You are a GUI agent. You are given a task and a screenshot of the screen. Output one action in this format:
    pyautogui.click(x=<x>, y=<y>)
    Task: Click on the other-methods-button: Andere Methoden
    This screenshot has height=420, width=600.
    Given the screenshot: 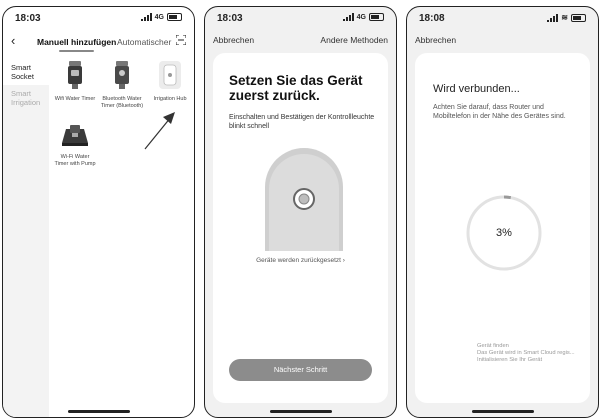 What is the action you would take?
    pyautogui.click(x=354, y=40)
    